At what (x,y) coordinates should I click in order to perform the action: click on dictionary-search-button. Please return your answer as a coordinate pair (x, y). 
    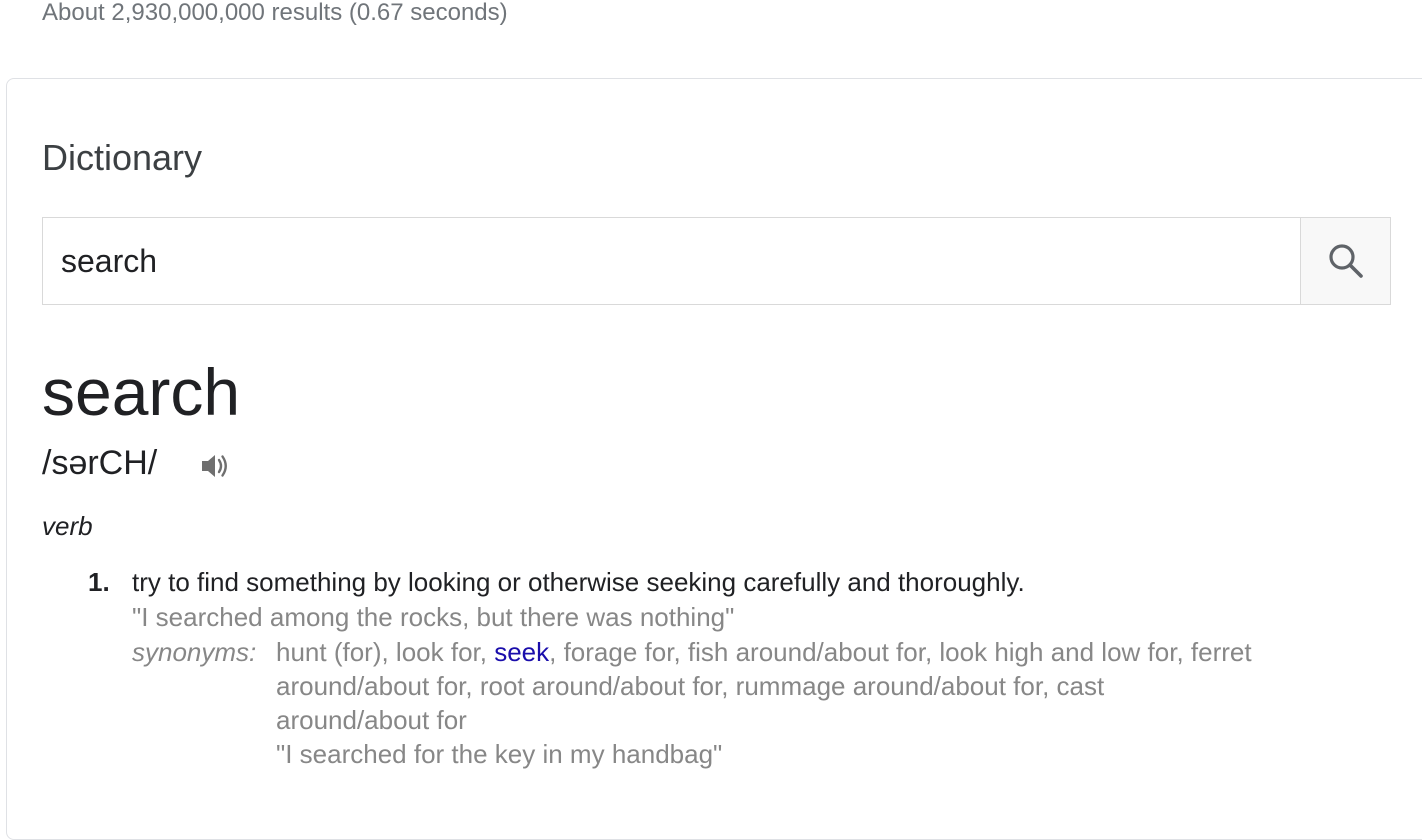
    Looking at the image, I should click on (1345, 261).